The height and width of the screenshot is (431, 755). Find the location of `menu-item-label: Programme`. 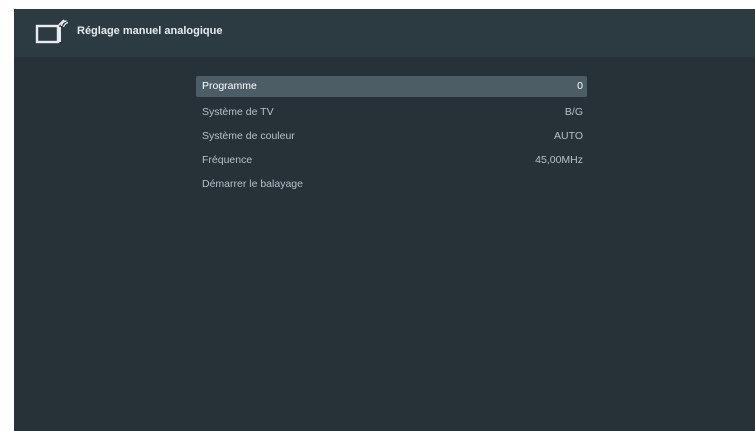

menu-item-label: Programme is located at coordinates (229, 86).